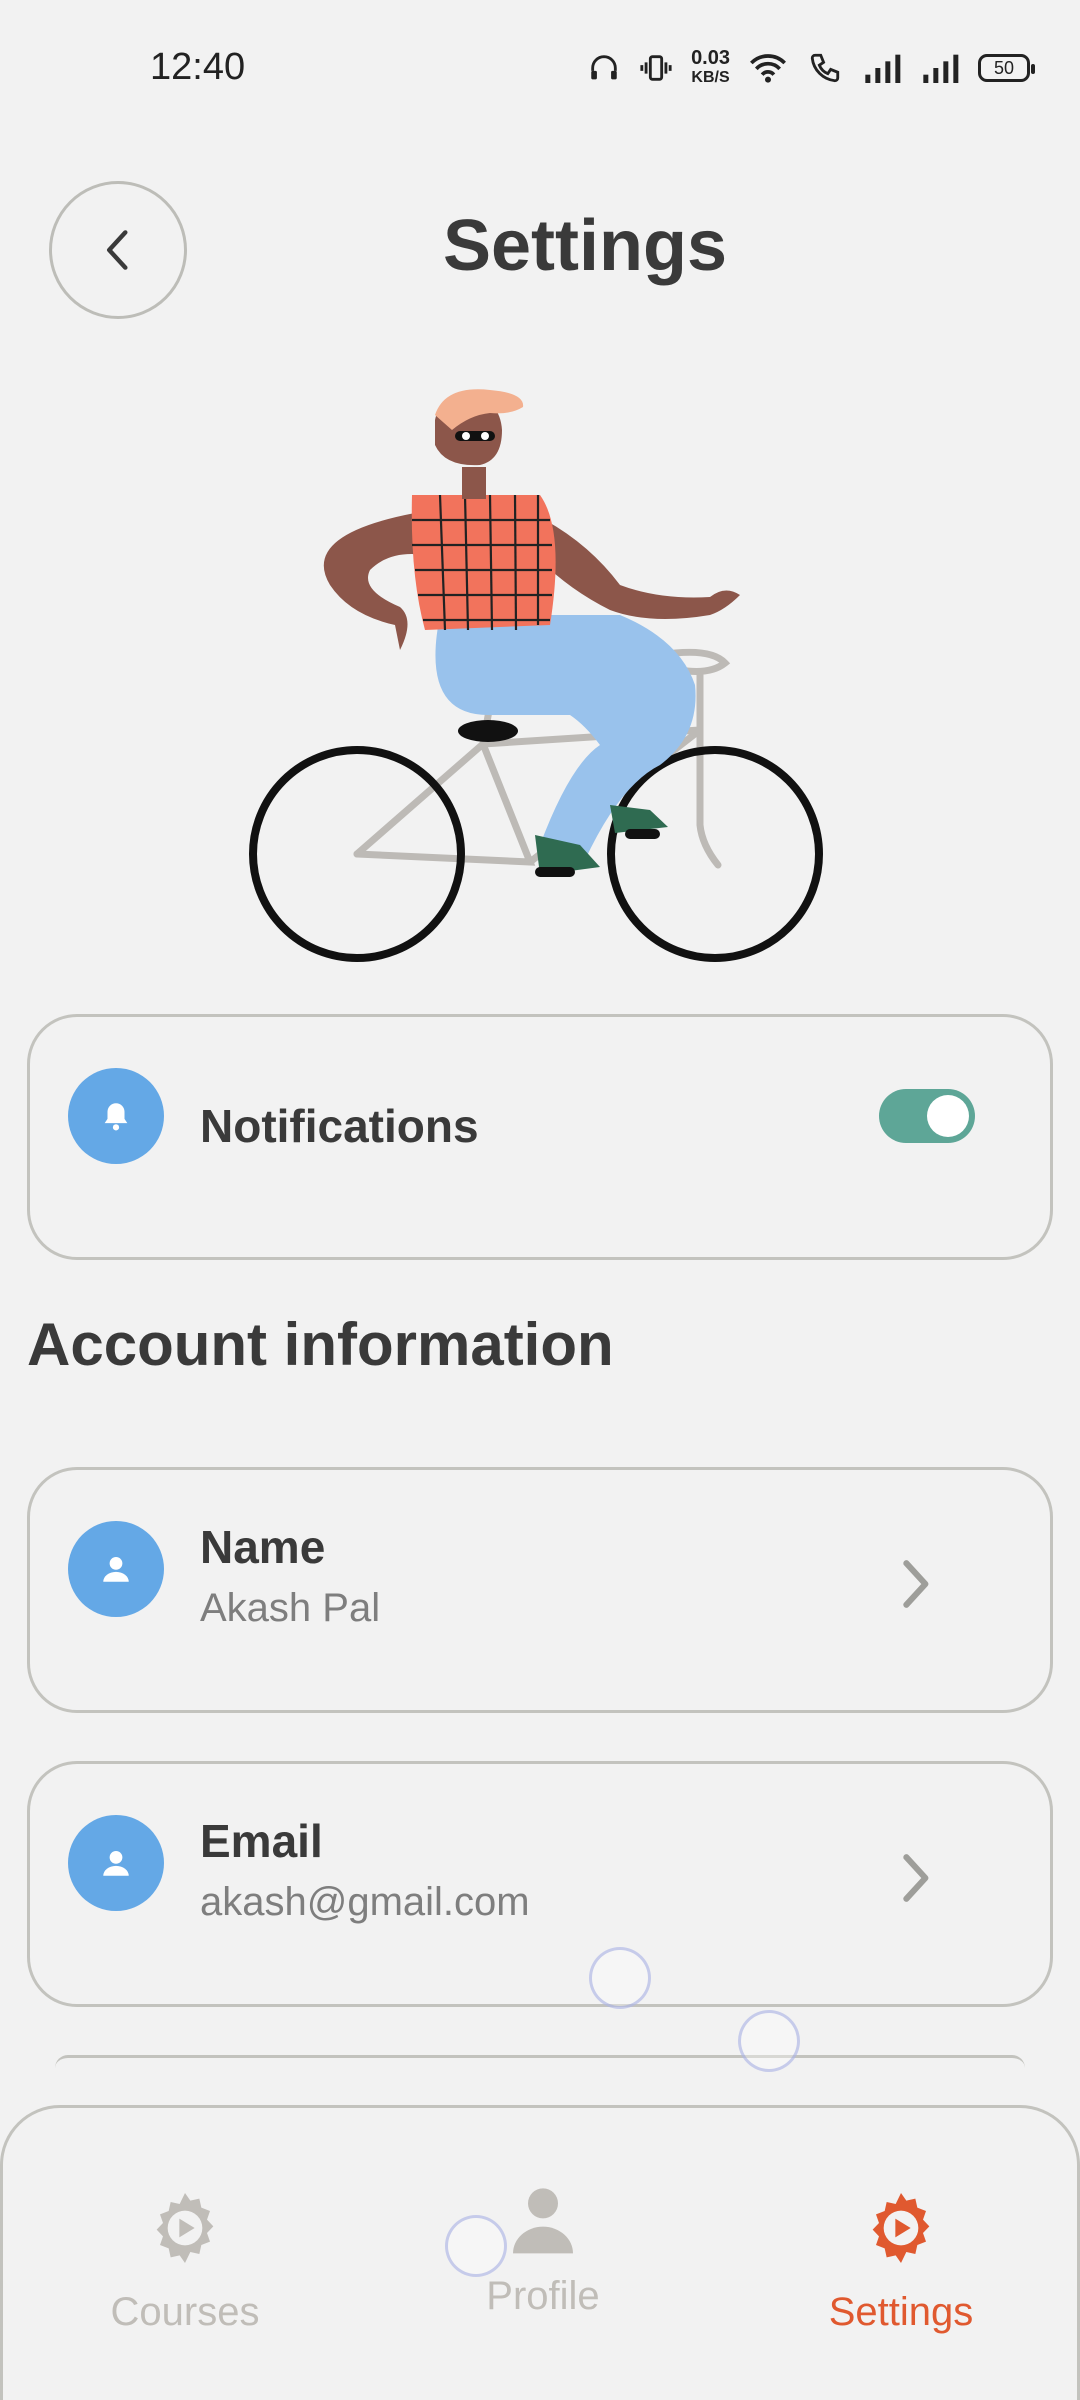  Describe the element at coordinates (604, 67) in the screenshot. I see `headphones-icon` at that location.